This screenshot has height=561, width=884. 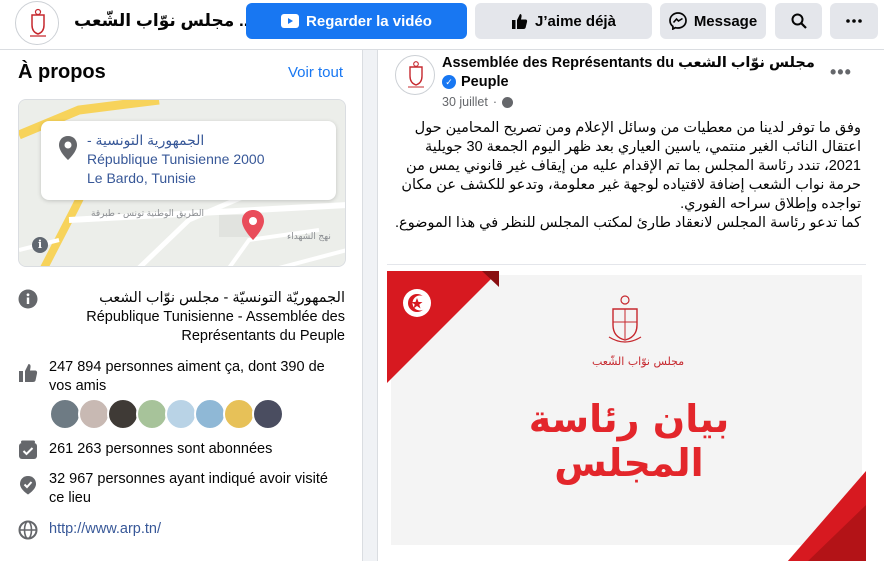 What do you see at coordinates (309, 236) in the screenshot?
I see `map-street-label: نهج الشهداء` at bounding box center [309, 236].